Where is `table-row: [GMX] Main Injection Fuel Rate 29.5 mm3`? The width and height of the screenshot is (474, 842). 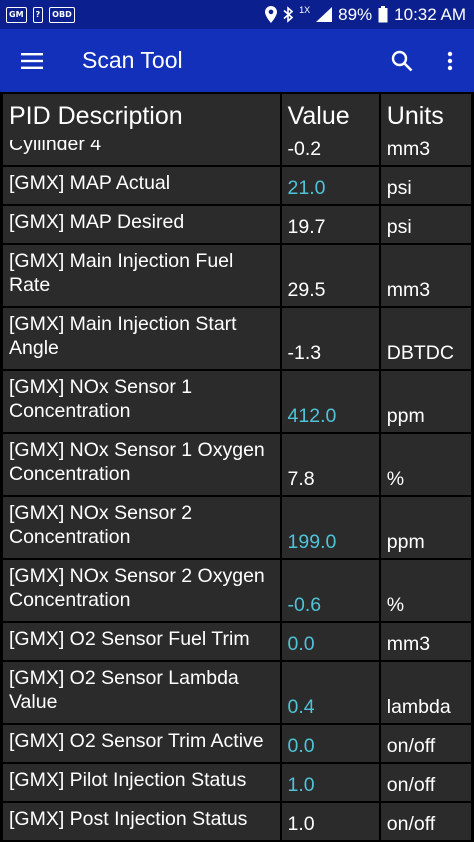 table-row: [GMX] Main Injection Fuel Rate 29.5 mm3 is located at coordinates (237, 275).